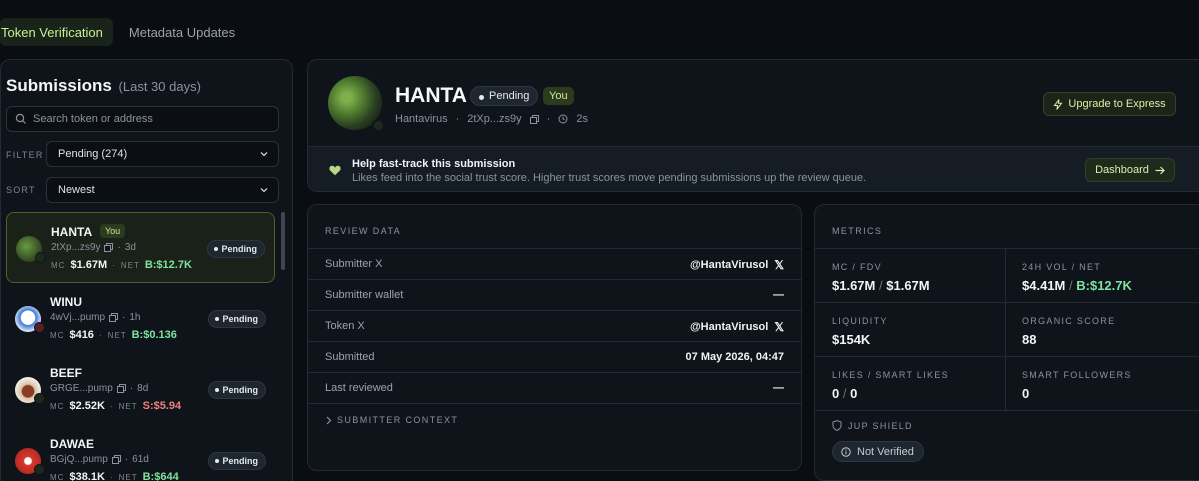  I want to click on fdv-value: $1.67M, so click(908, 285).